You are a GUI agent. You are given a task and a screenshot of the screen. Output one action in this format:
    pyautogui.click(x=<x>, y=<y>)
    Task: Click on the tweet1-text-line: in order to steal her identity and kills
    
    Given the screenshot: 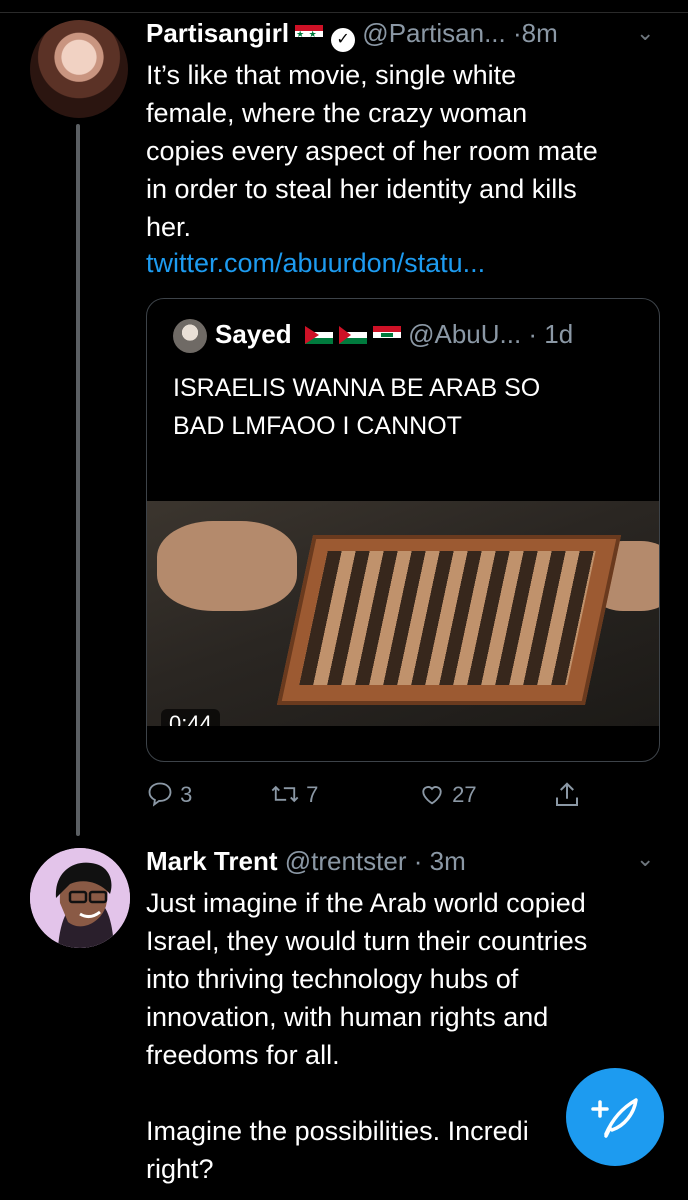 What is the action you would take?
    pyautogui.click(x=361, y=189)
    